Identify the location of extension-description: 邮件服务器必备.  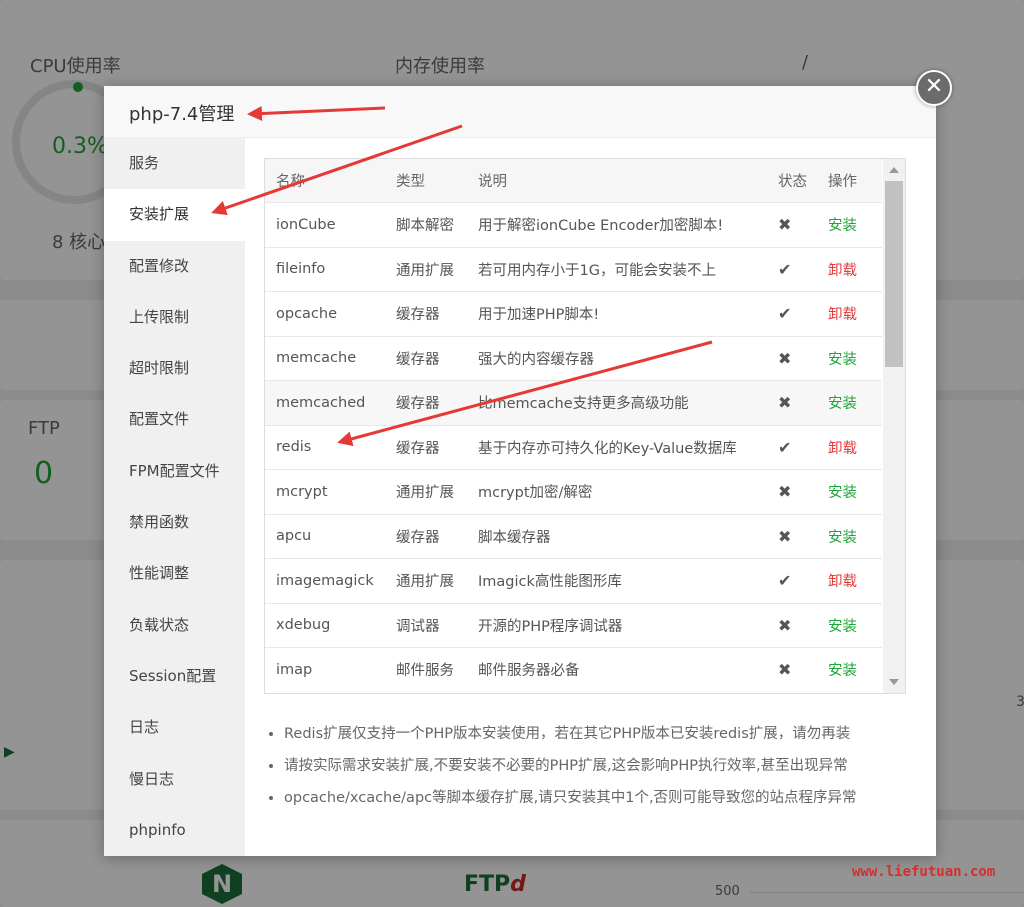
(529, 671).